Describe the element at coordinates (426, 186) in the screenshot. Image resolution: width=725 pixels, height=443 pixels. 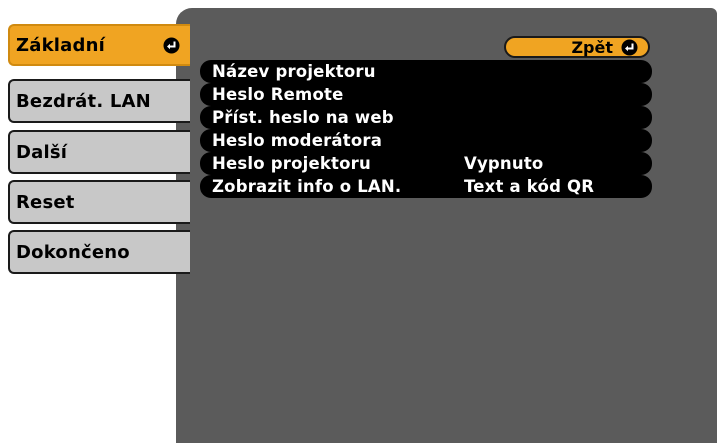
I see `row-zobrazit-info-o-lan: Zobrazit info o LAN. Text a kód QR` at that location.